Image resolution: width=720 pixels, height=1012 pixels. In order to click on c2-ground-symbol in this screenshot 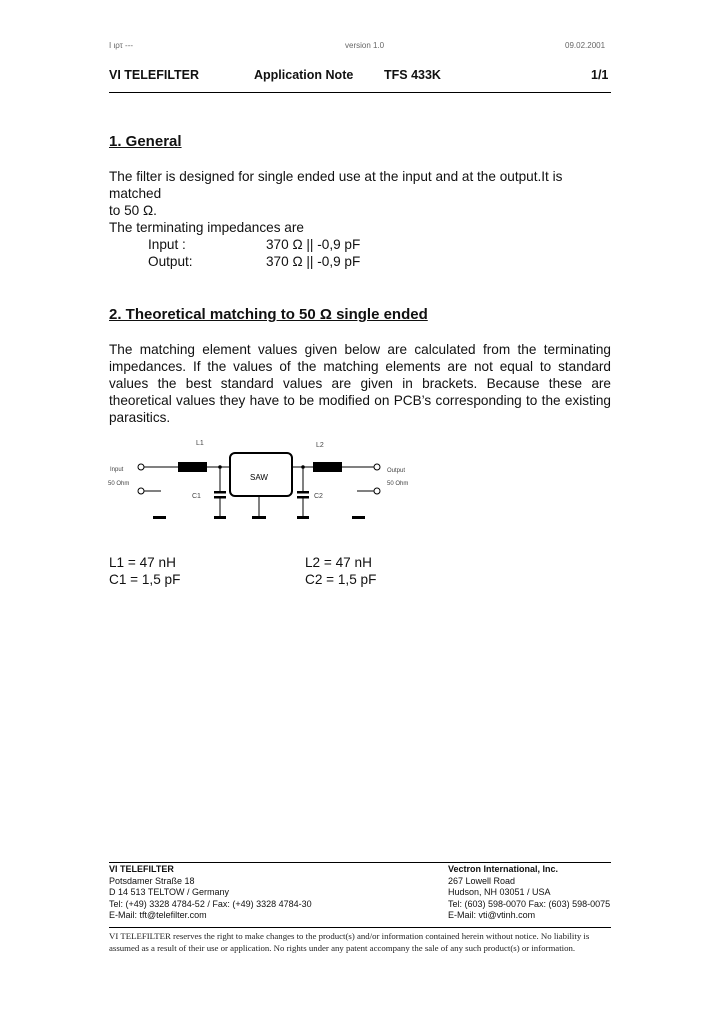, I will do `click(303, 517)`.